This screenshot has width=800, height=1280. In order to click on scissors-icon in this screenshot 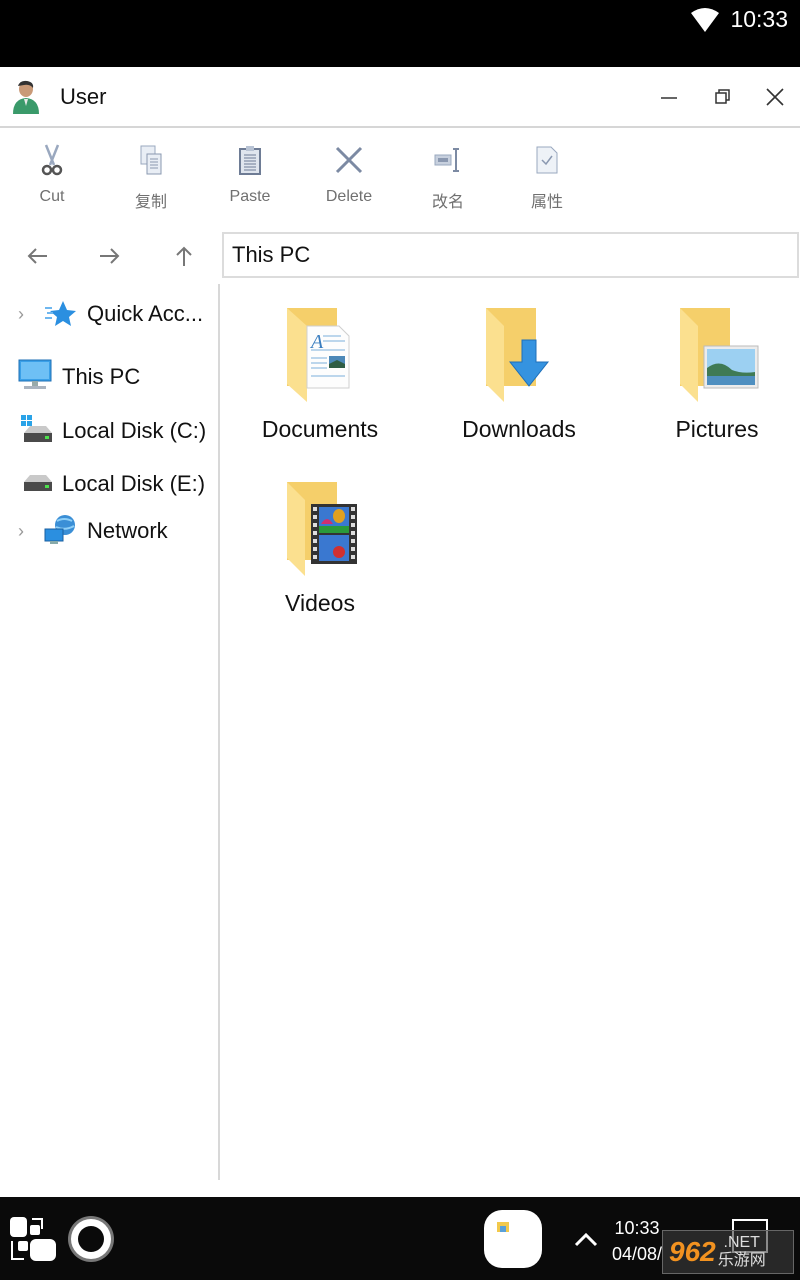, I will do `click(52, 160)`.